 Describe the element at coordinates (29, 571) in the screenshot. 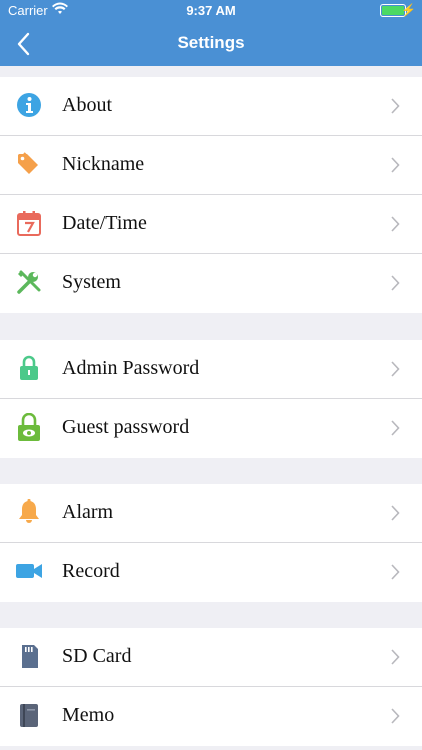

I see `video-icon` at that location.